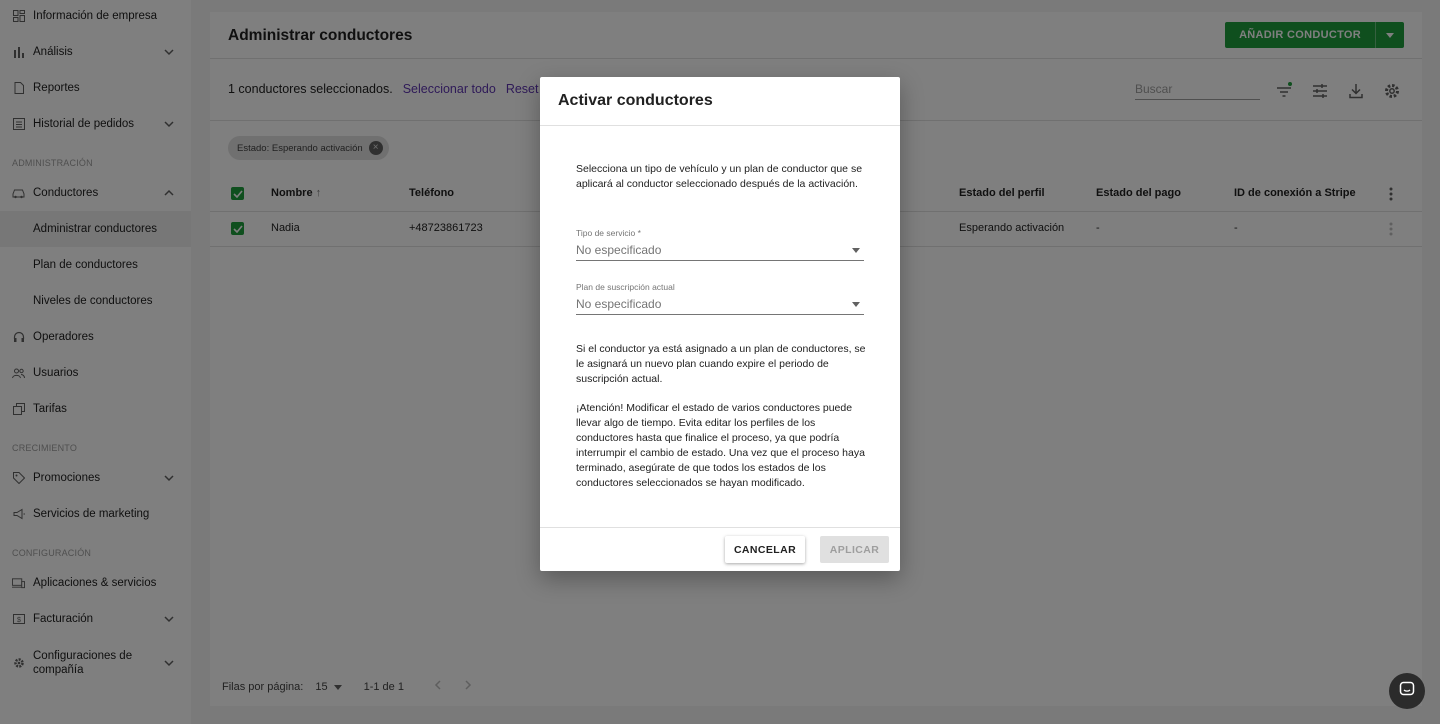  What do you see at coordinates (619, 250) in the screenshot?
I see `service-type-value: No especificado` at bounding box center [619, 250].